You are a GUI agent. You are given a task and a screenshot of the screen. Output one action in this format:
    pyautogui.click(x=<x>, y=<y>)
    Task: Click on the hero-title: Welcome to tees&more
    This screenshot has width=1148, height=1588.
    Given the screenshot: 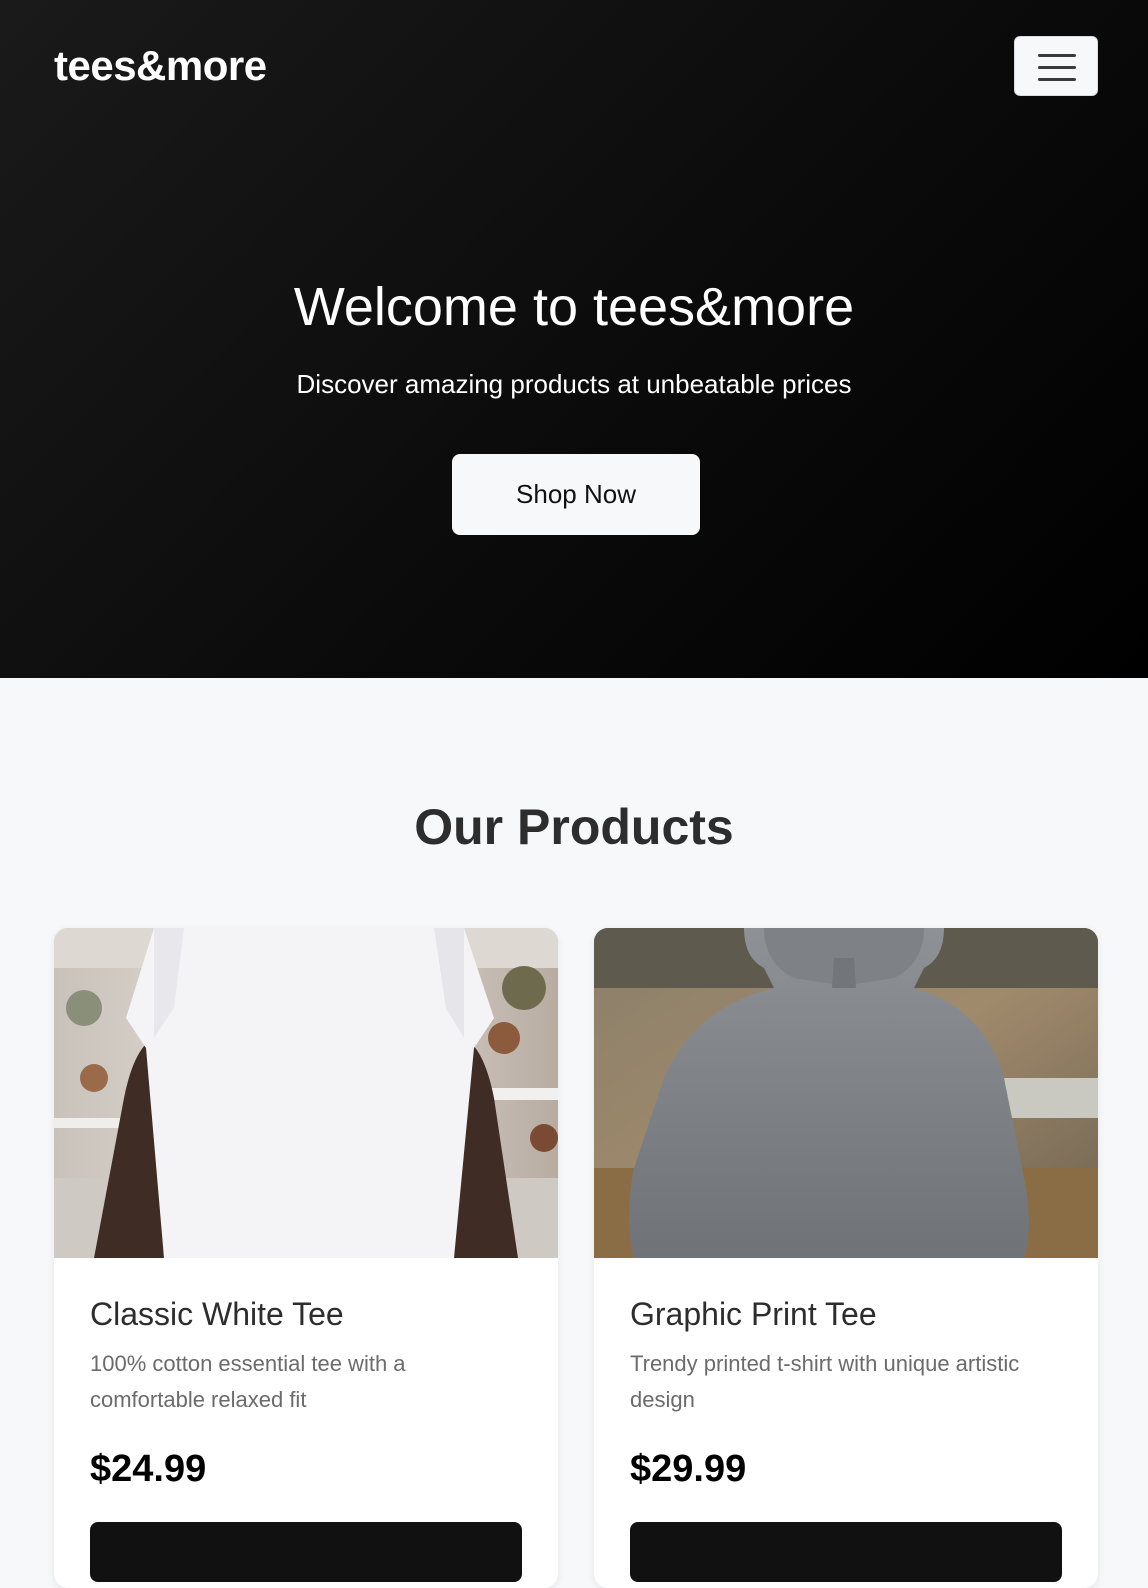 What is the action you would take?
    pyautogui.click(x=574, y=307)
    